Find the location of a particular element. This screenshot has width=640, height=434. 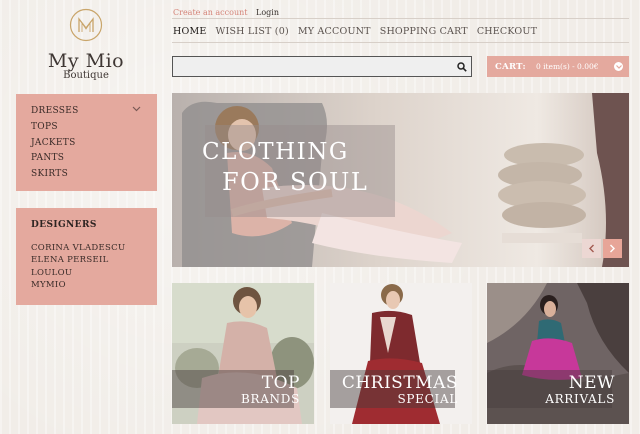

designer-link: LOULOU is located at coordinates (94, 273).